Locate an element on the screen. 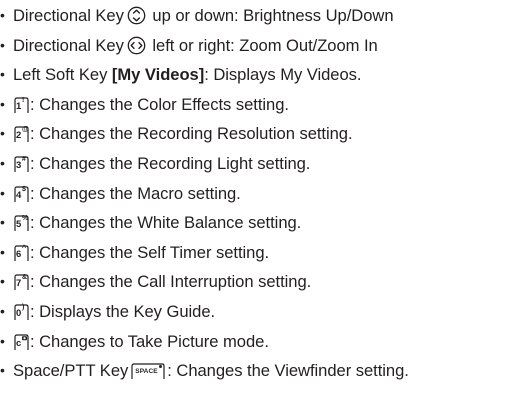  item-description: : Changes the White Balance setting. is located at coordinates (166, 223).